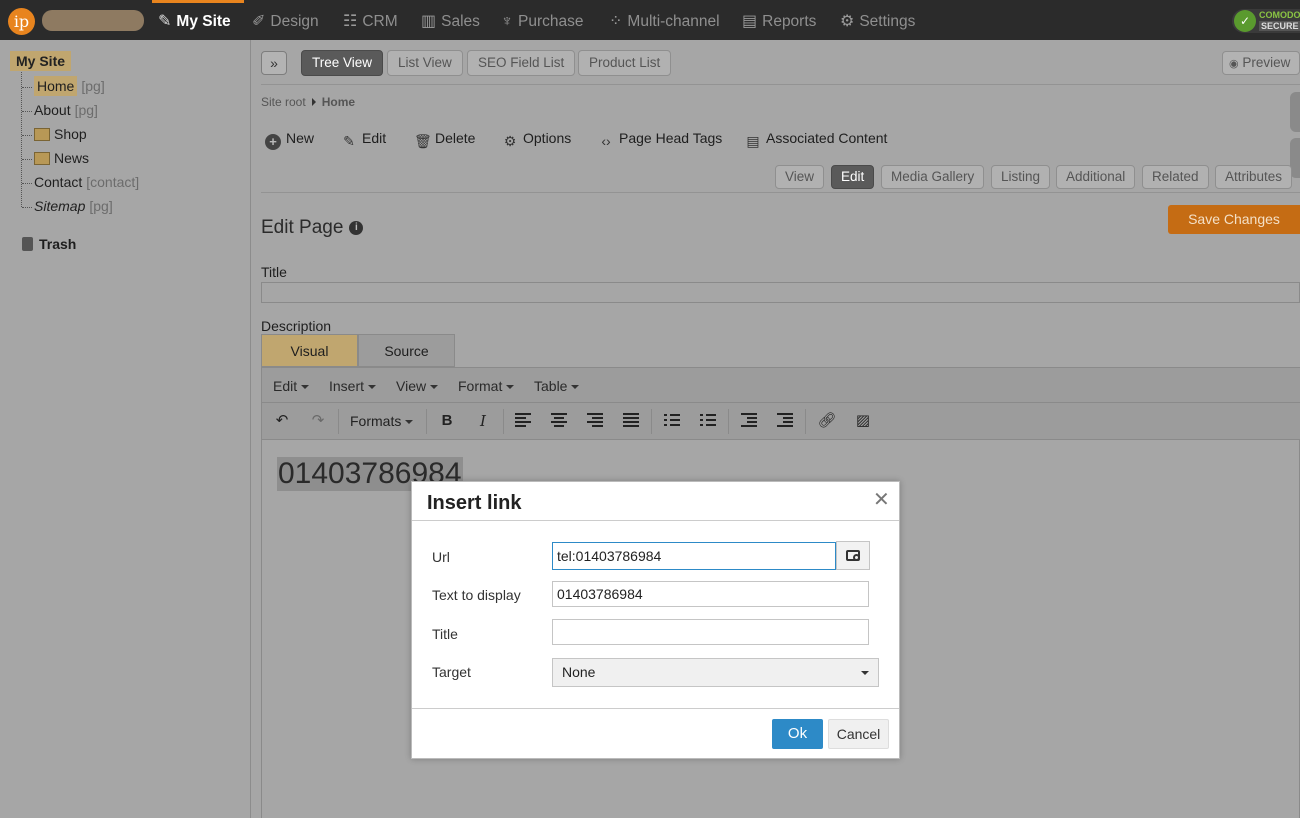 This screenshot has width=1300, height=818. Describe the element at coordinates (1096, 177) in the screenshot. I see `tab-additional: Additional` at that location.